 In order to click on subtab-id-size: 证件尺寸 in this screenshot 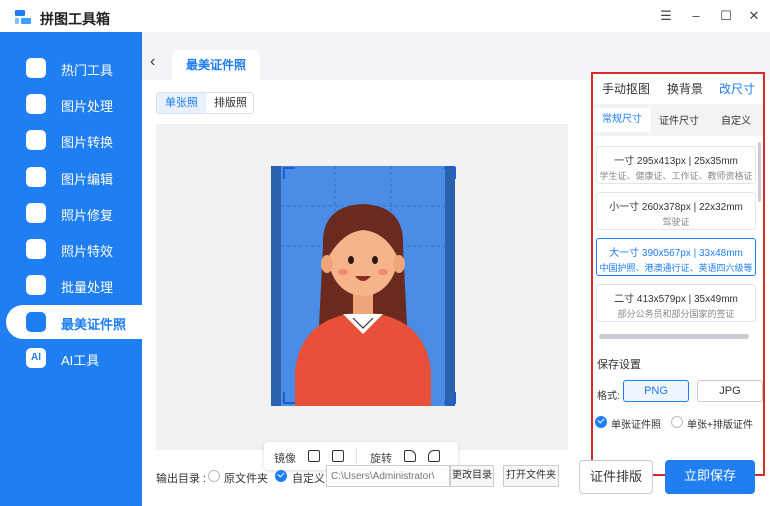, I will do `click(679, 119)`.